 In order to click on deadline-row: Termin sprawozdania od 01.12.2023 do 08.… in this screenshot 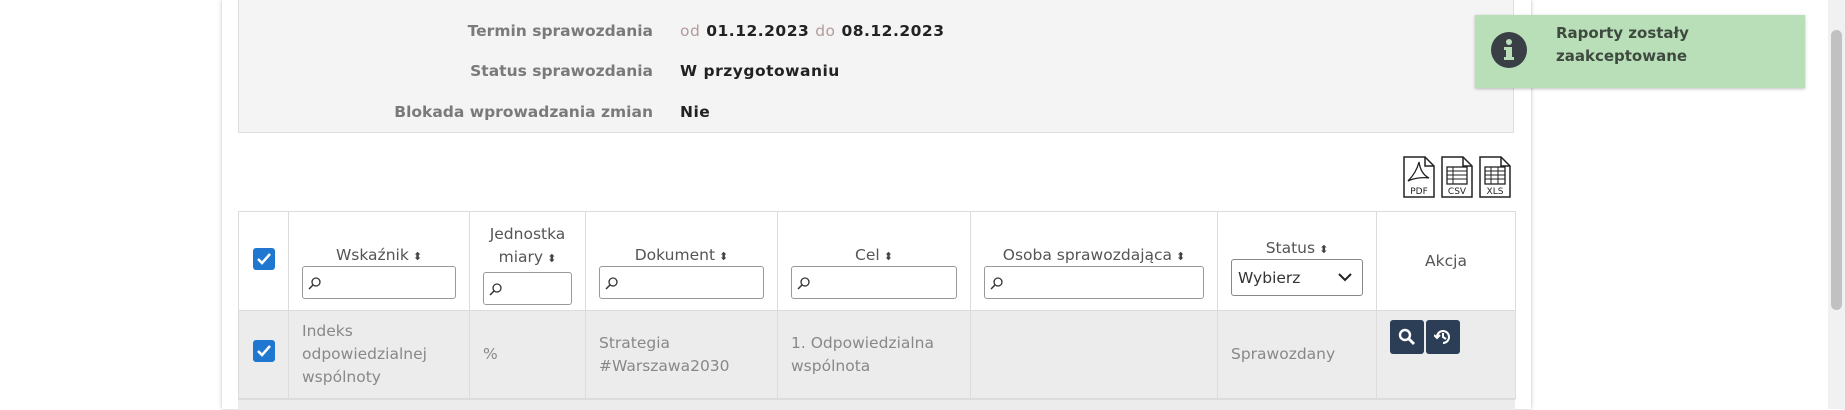, I will do `click(876, 34)`.